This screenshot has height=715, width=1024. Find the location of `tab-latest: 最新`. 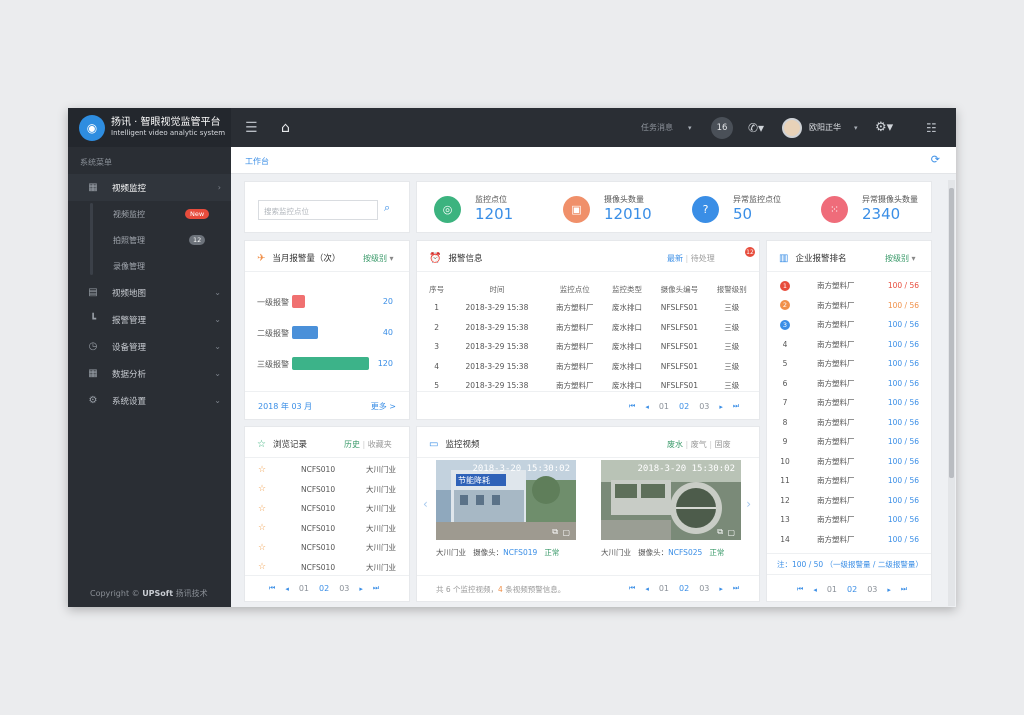

tab-latest: 最新 is located at coordinates (675, 258).